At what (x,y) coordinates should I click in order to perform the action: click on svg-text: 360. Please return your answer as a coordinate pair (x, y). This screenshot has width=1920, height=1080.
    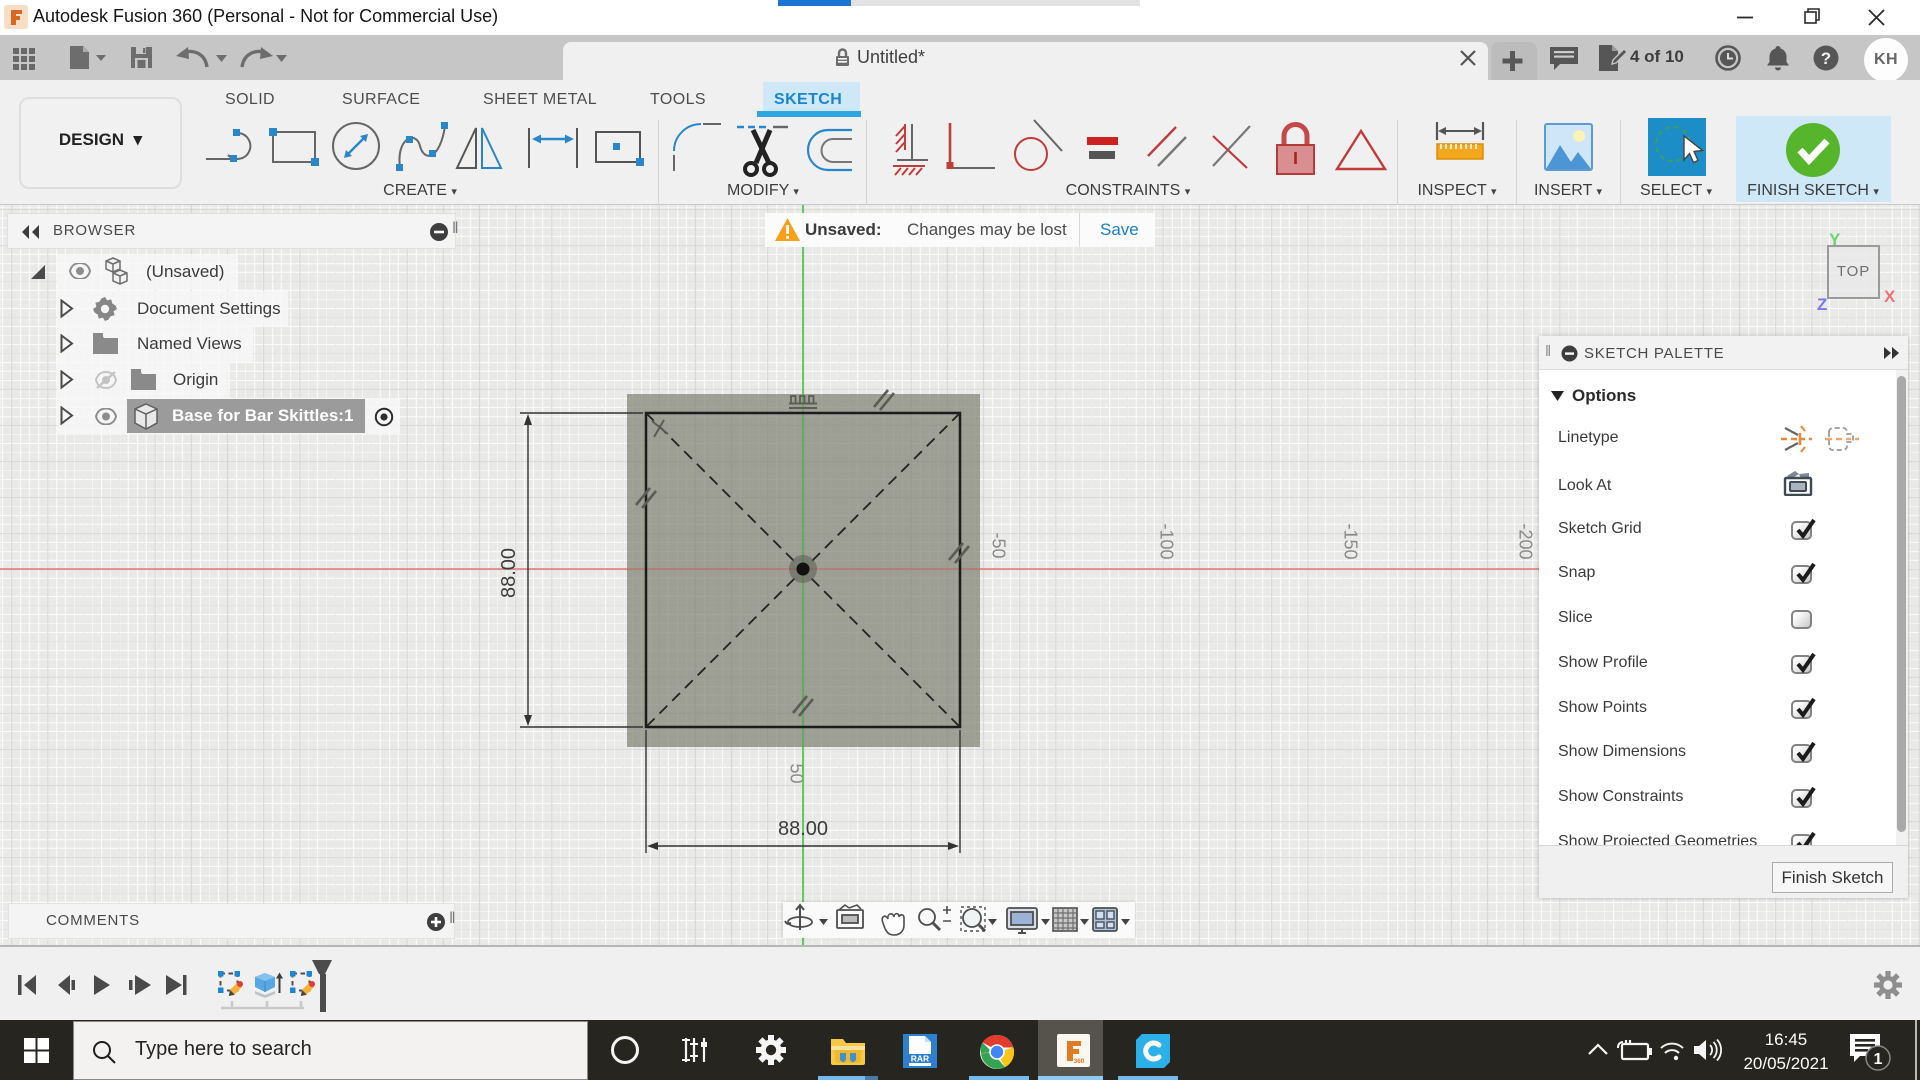
    Looking at the image, I should click on (1079, 1061).